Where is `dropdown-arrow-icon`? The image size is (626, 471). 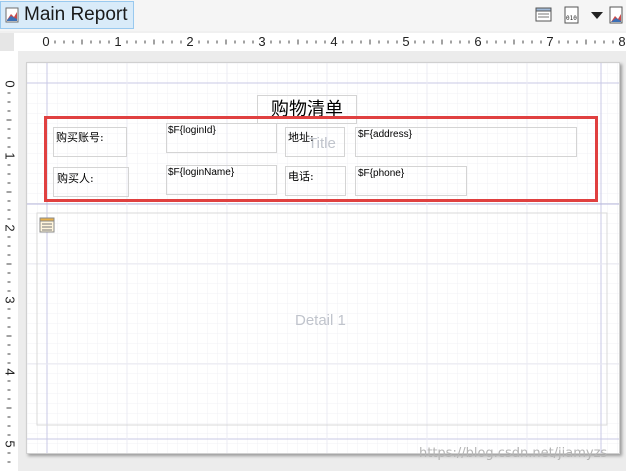
dropdown-arrow-icon is located at coordinates (597, 15).